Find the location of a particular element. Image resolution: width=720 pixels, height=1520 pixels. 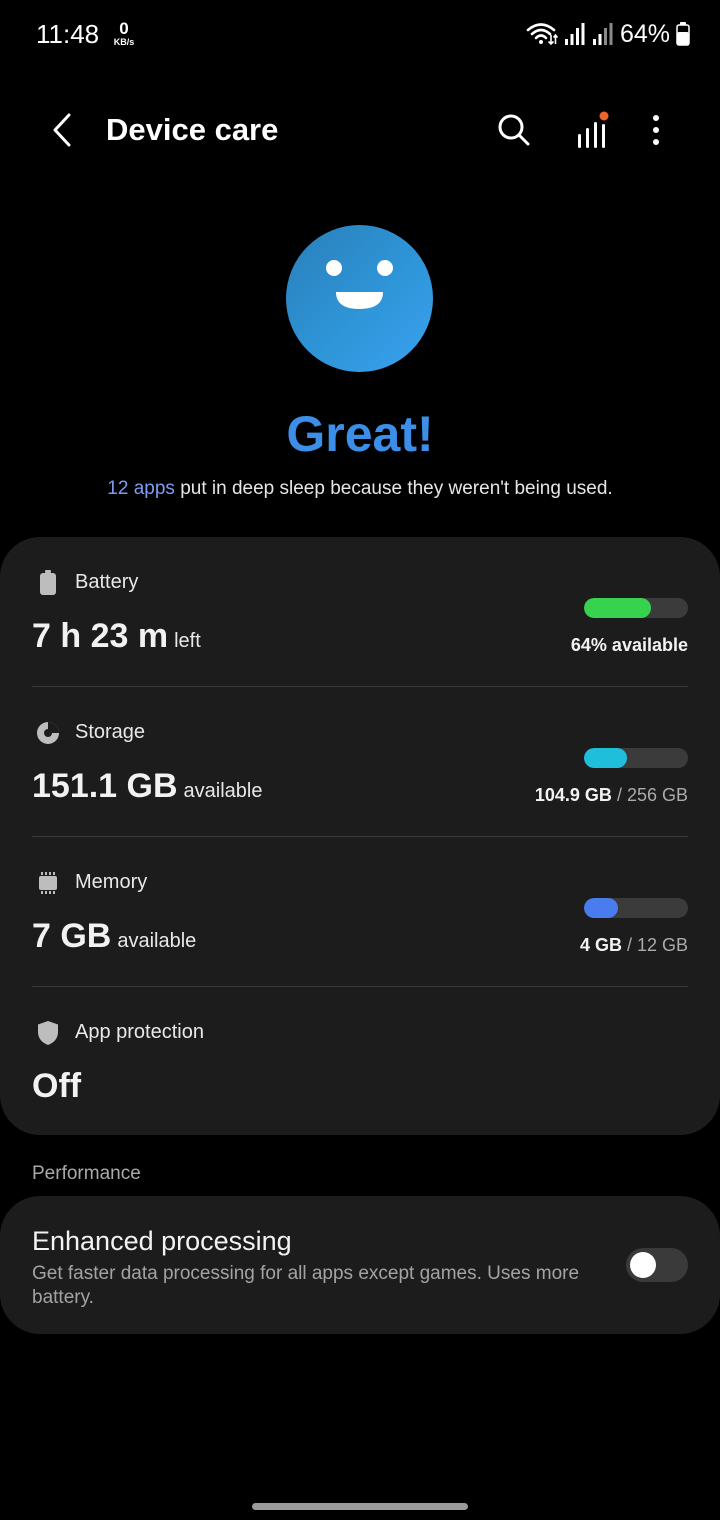

back-arrow-icon is located at coordinates (62, 130).